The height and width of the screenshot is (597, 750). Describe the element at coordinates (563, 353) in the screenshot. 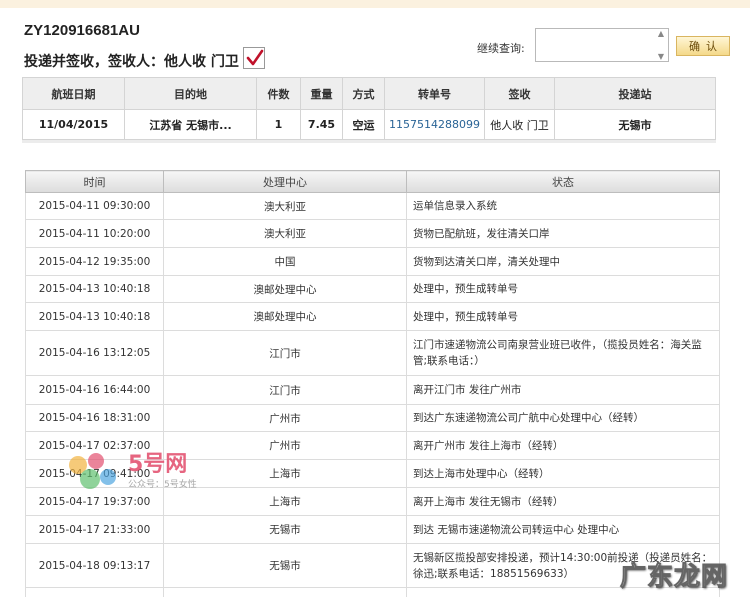

I see `row-status: 江门市速递物流公司南泉营业班已收件，（揽投员姓名：海关监管;联系电话：）` at that location.